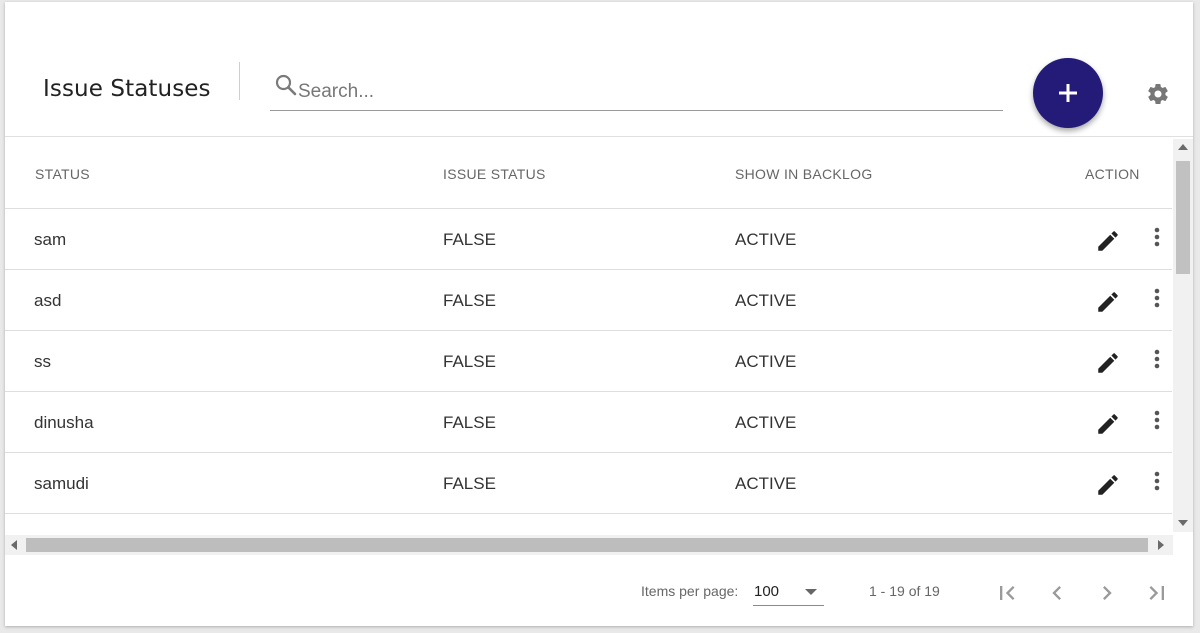 The image size is (1200, 633). Describe the element at coordinates (1112, 174) in the screenshot. I see `column-header-action: ACTION` at that location.